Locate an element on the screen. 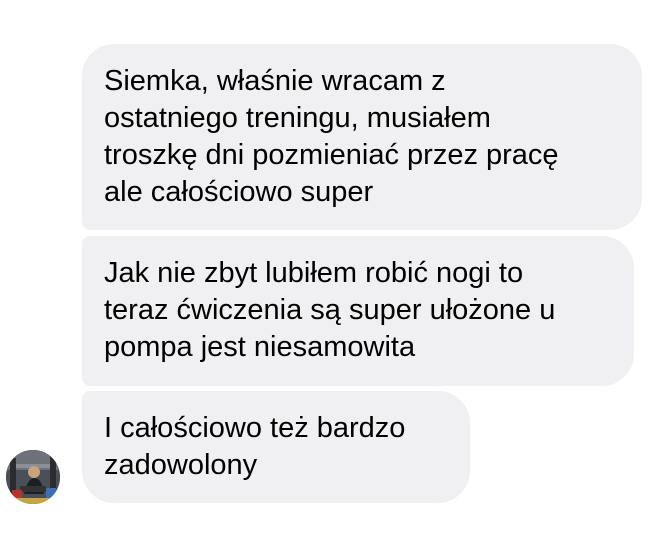 The image size is (659, 553). message-bubble: I całościowo też bardzo zadowolony is located at coordinates (276, 447).